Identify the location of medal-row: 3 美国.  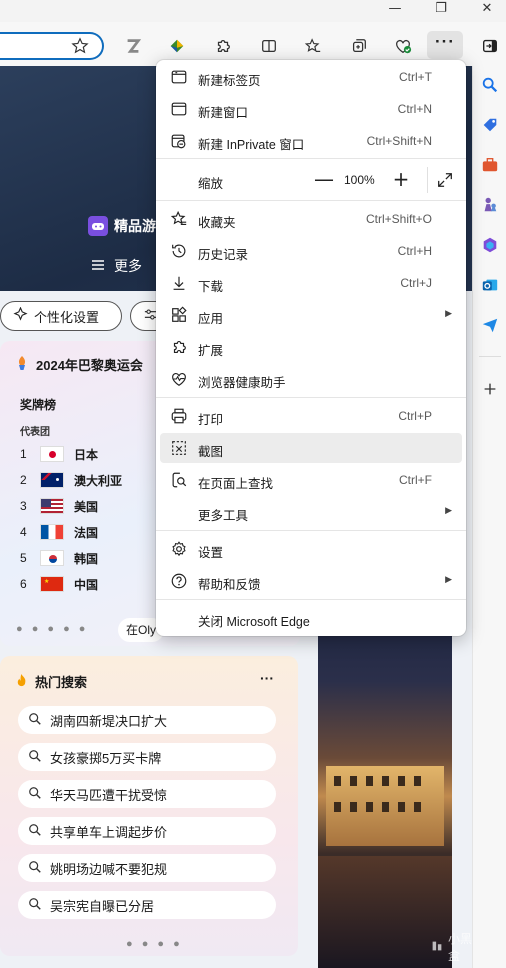
(59, 506).